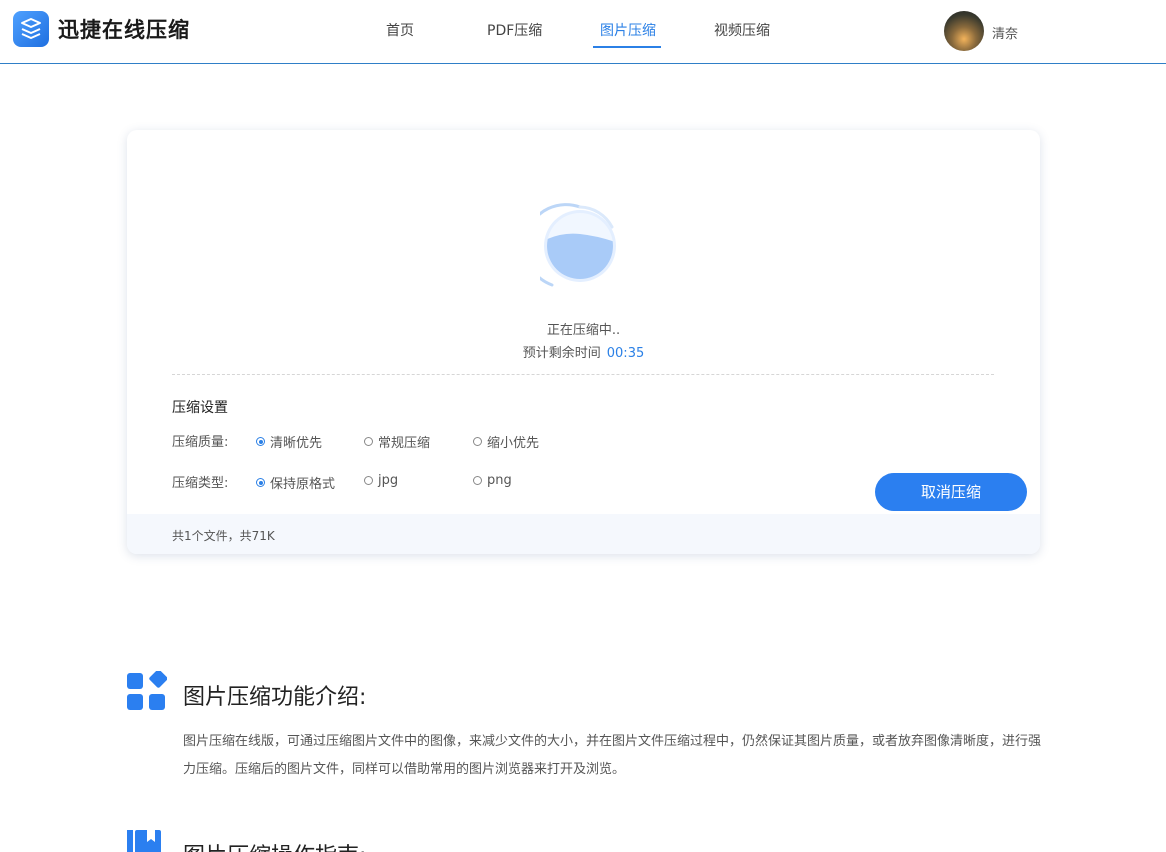  I want to click on type-option-png: png, so click(492, 480).